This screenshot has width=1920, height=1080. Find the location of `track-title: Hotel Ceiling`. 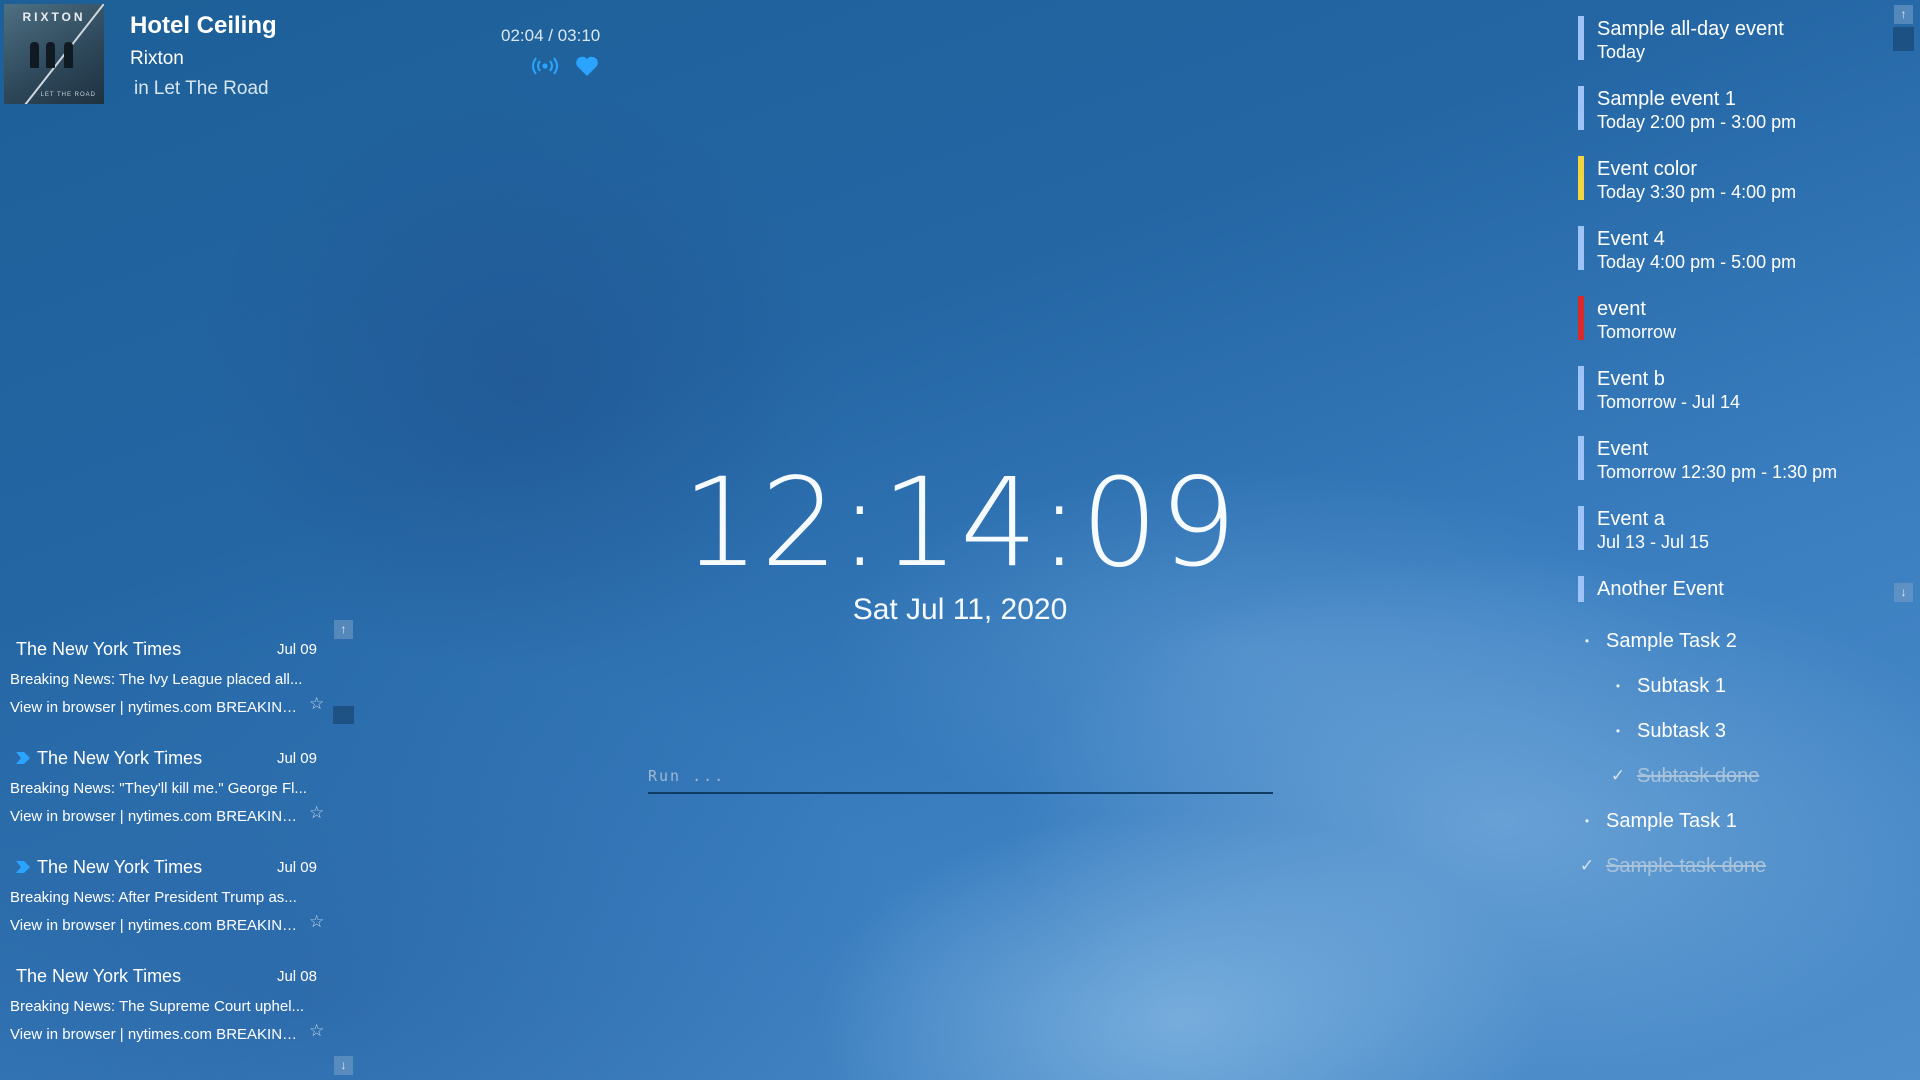

track-title: Hotel Ceiling is located at coordinates (203, 25).